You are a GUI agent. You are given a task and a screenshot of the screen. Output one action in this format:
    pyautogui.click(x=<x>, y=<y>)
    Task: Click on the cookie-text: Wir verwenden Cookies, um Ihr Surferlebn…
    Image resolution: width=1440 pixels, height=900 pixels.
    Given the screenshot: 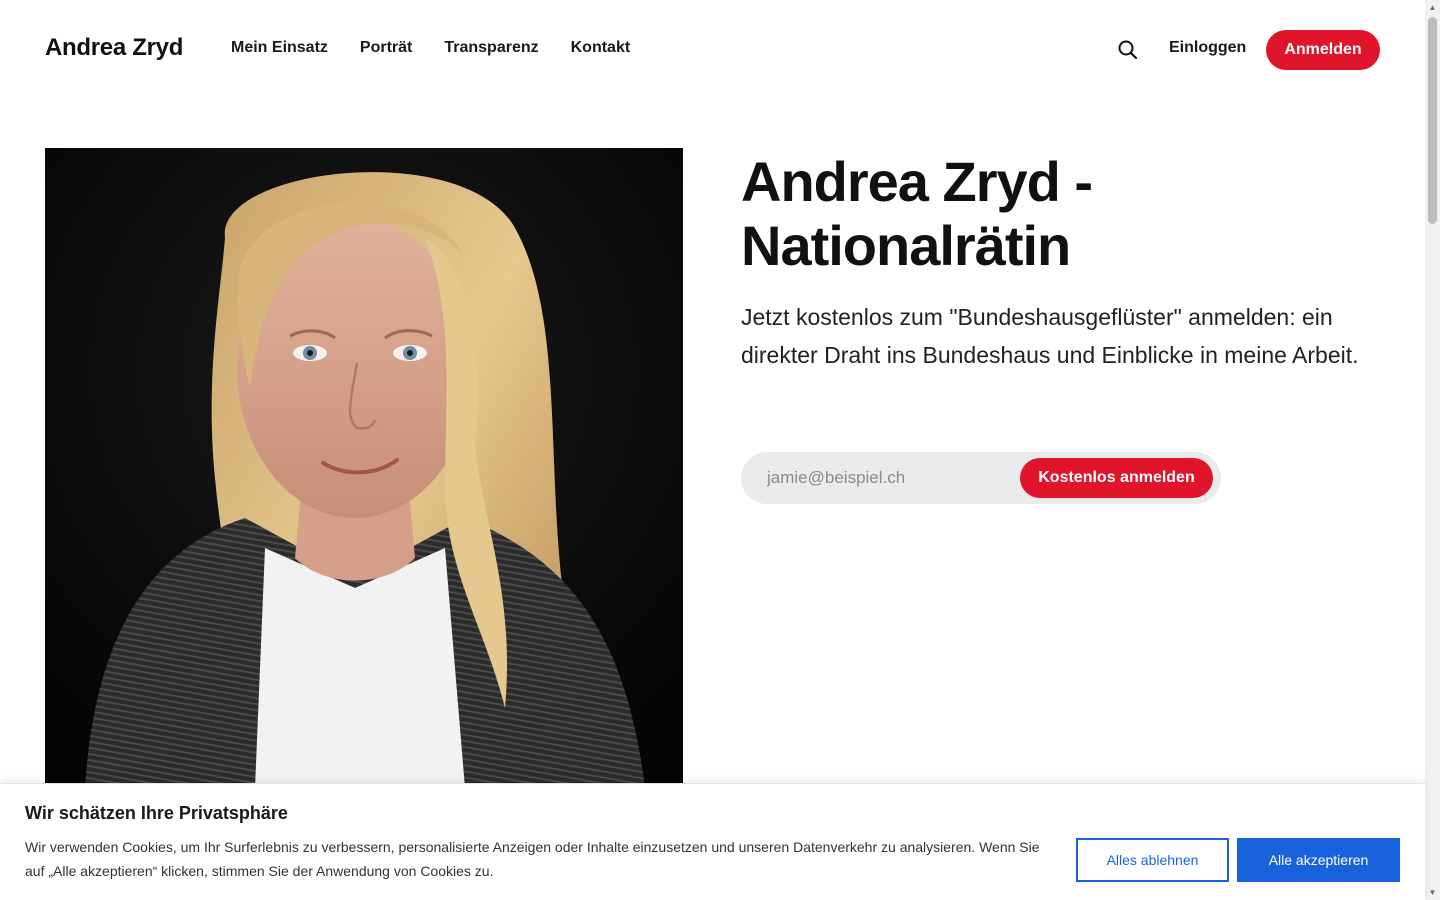 What is the action you would take?
    pyautogui.click(x=532, y=859)
    